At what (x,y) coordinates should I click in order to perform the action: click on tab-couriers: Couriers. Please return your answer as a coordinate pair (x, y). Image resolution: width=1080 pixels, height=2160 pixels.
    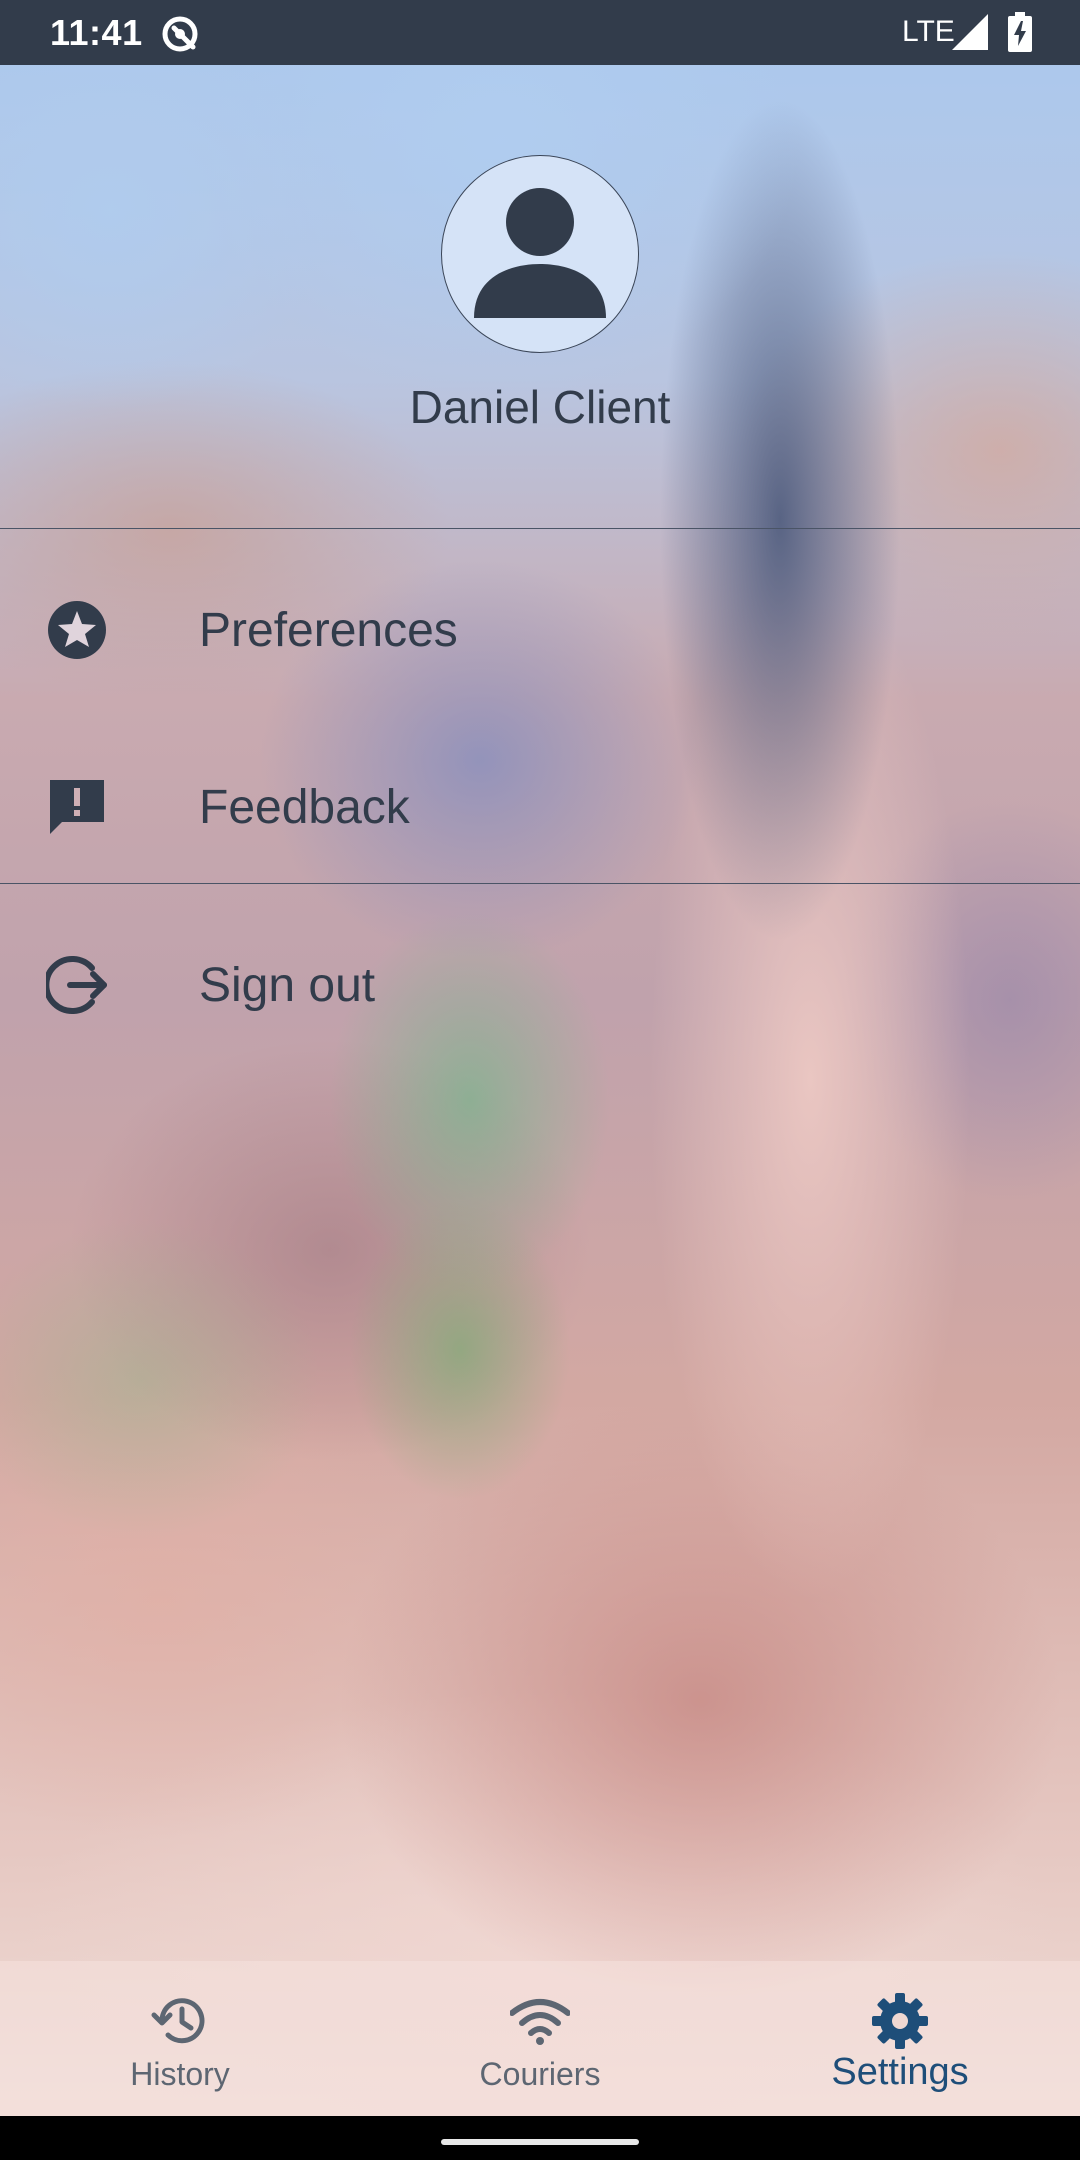
    Looking at the image, I should click on (540, 2038).